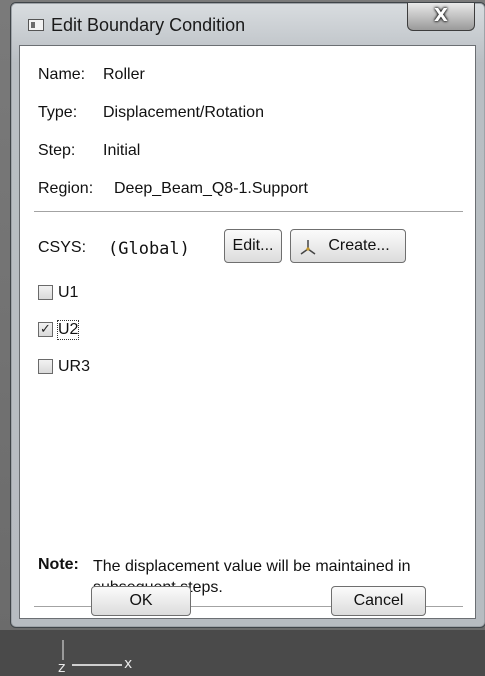 The height and width of the screenshot is (676, 485). I want to click on axis-z-label: z, so click(62, 668).